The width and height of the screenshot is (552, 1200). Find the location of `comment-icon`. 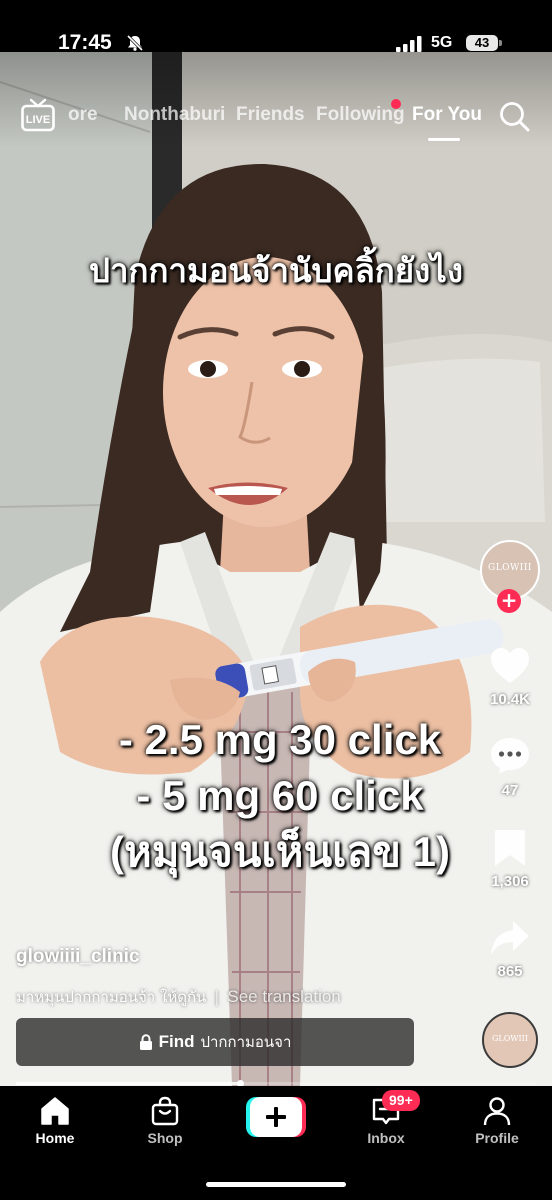

comment-icon is located at coordinates (510, 756).